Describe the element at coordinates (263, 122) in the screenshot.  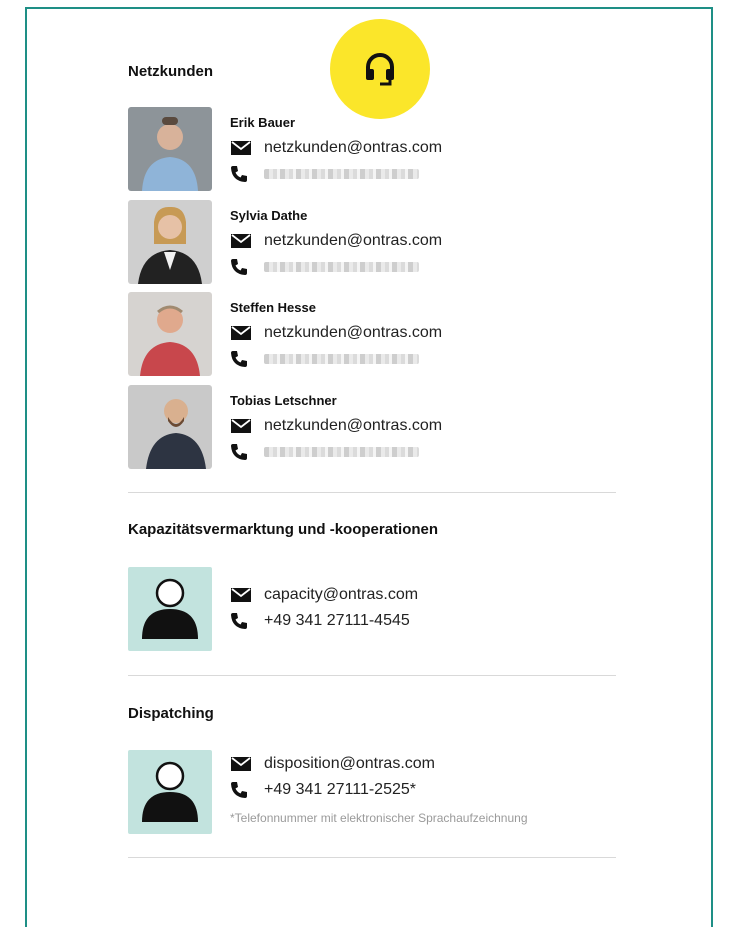
I see `person-name: Erik Bauer` at that location.